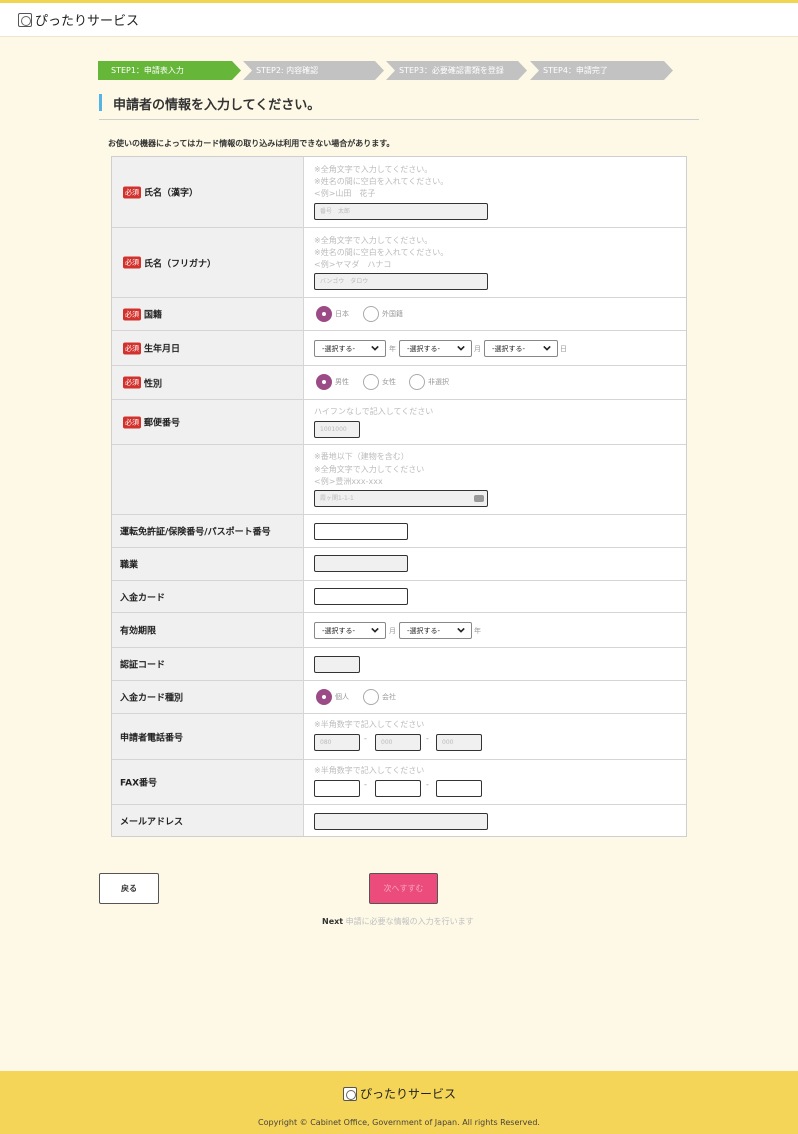  I want to click on radio-unspecified: 非選択, so click(429, 382).